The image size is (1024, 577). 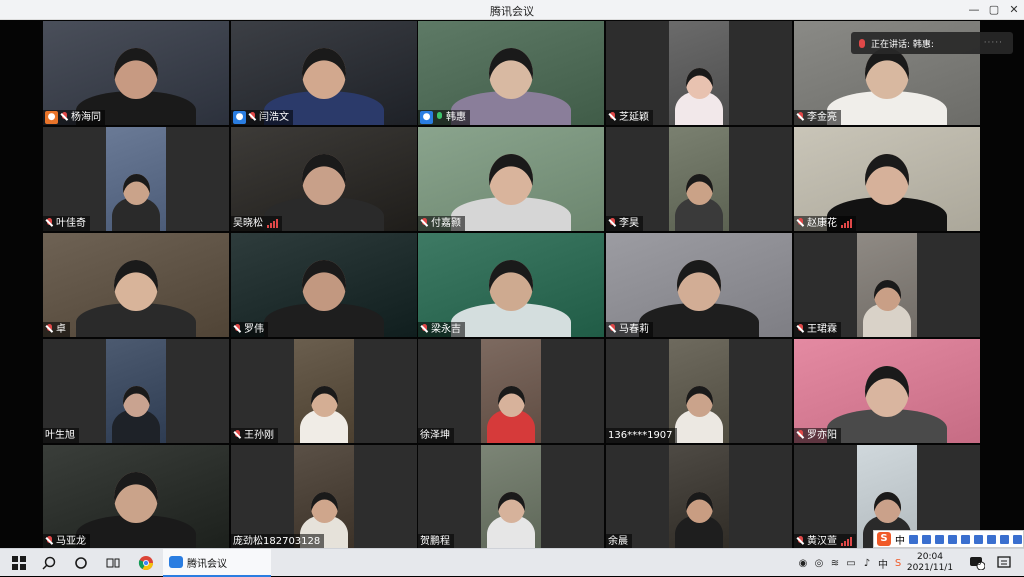 I want to click on participant-name: 叶生旭, so click(x=60, y=435).